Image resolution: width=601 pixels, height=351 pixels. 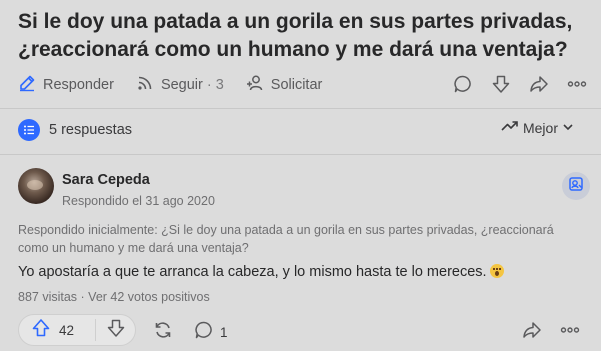 I want to click on upvote-button: 42, so click(x=57, y=330).